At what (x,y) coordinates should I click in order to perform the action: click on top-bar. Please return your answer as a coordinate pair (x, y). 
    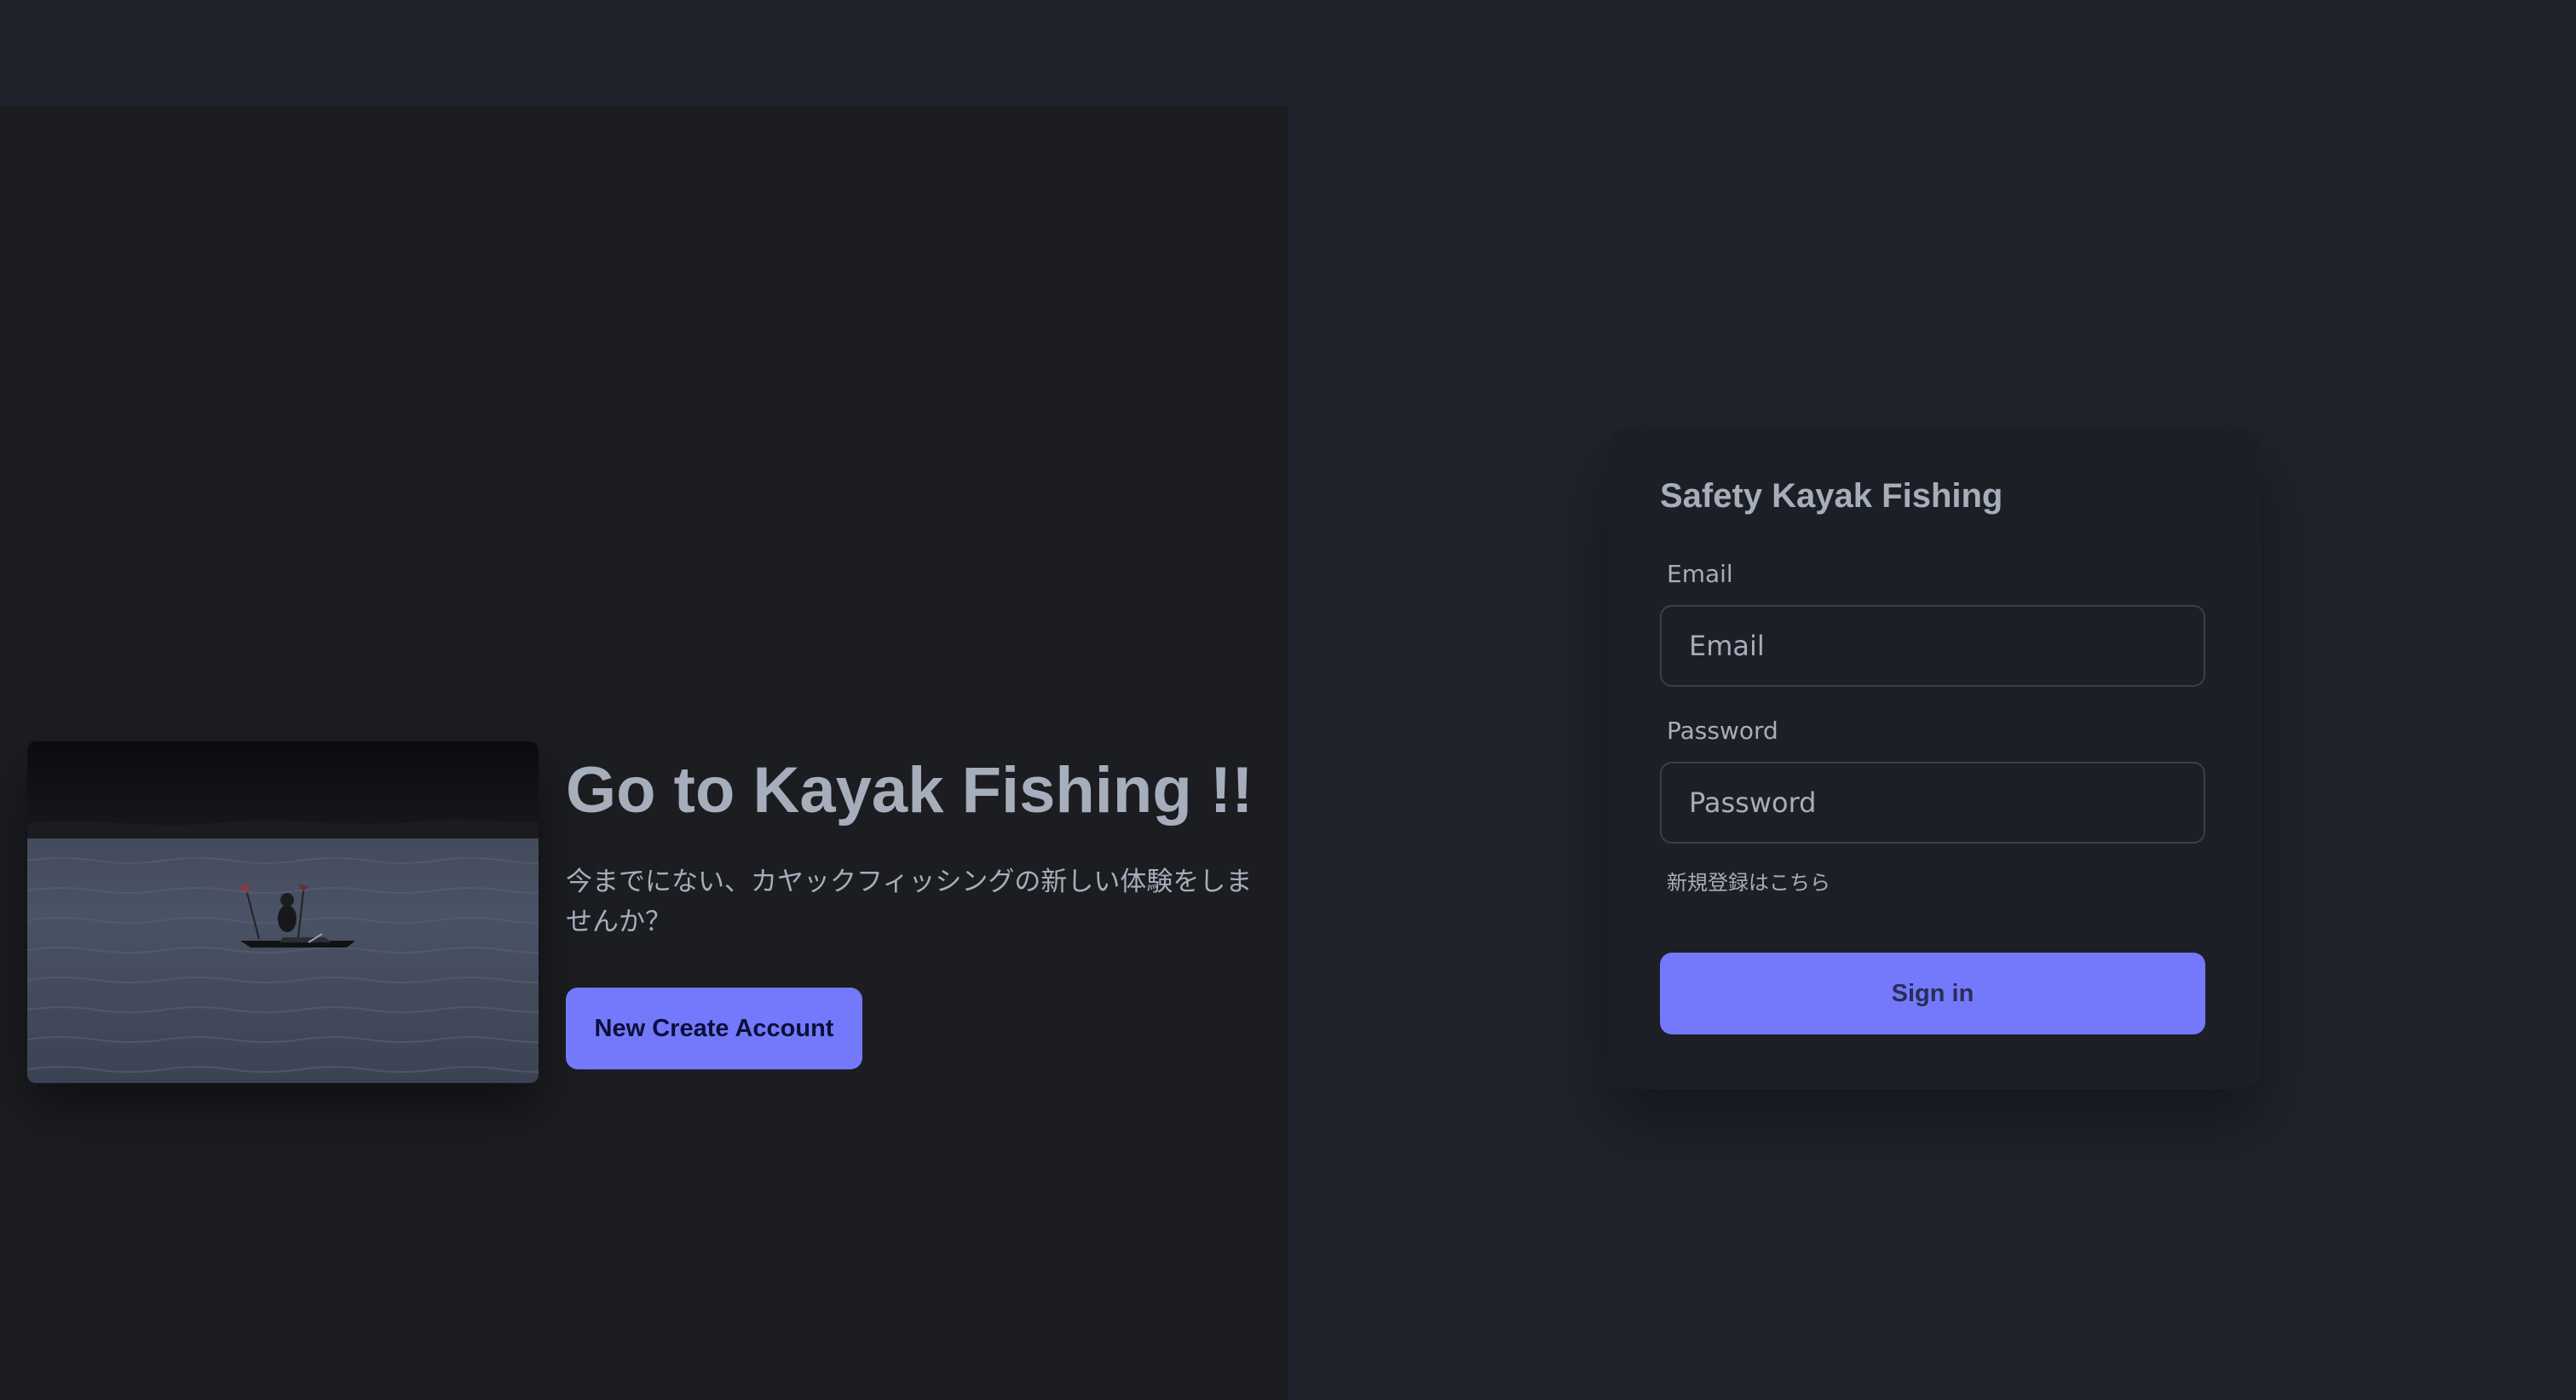
    Looking at the image, I should click on (1288, 53).